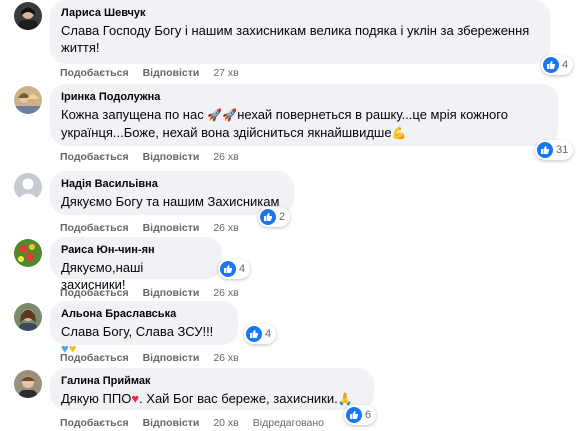 This screenshot has height=431, width=585. What do you see at coordinates (212, 381) in the screenshot?
I see `comment-author: Галина Приймак` at bounding box center [212, 381].